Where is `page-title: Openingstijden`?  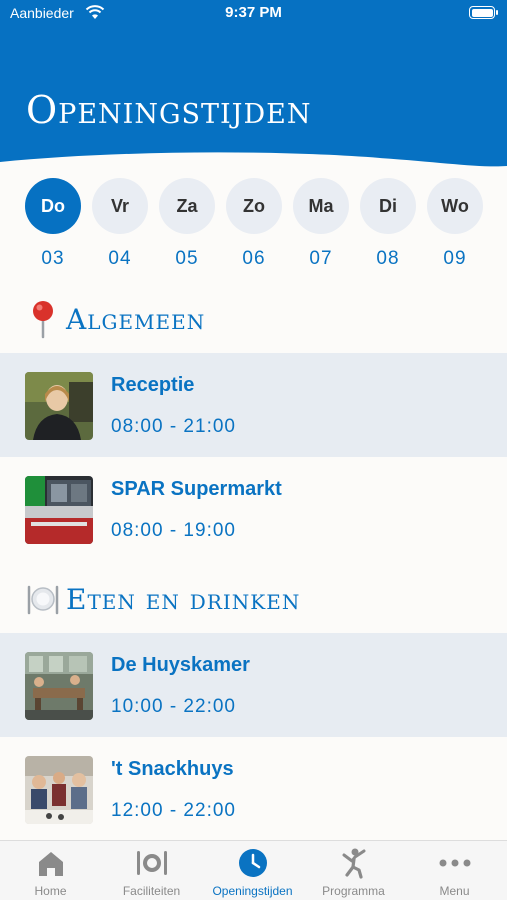
page-title: Openingstijden is located at coordinates (169, 110).